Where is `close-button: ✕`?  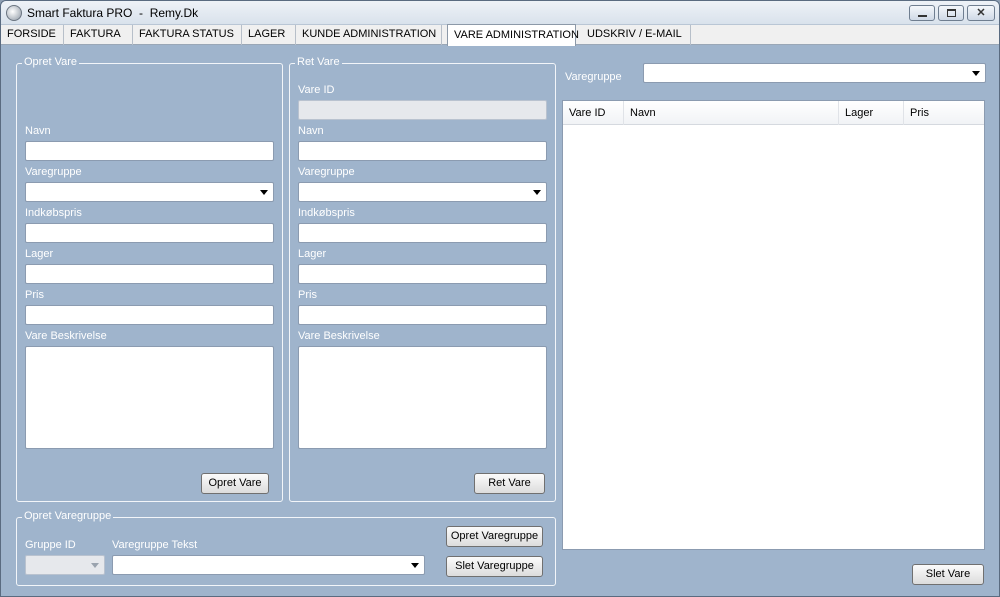
close-button: ✕ is located at coordinates (981, 13).